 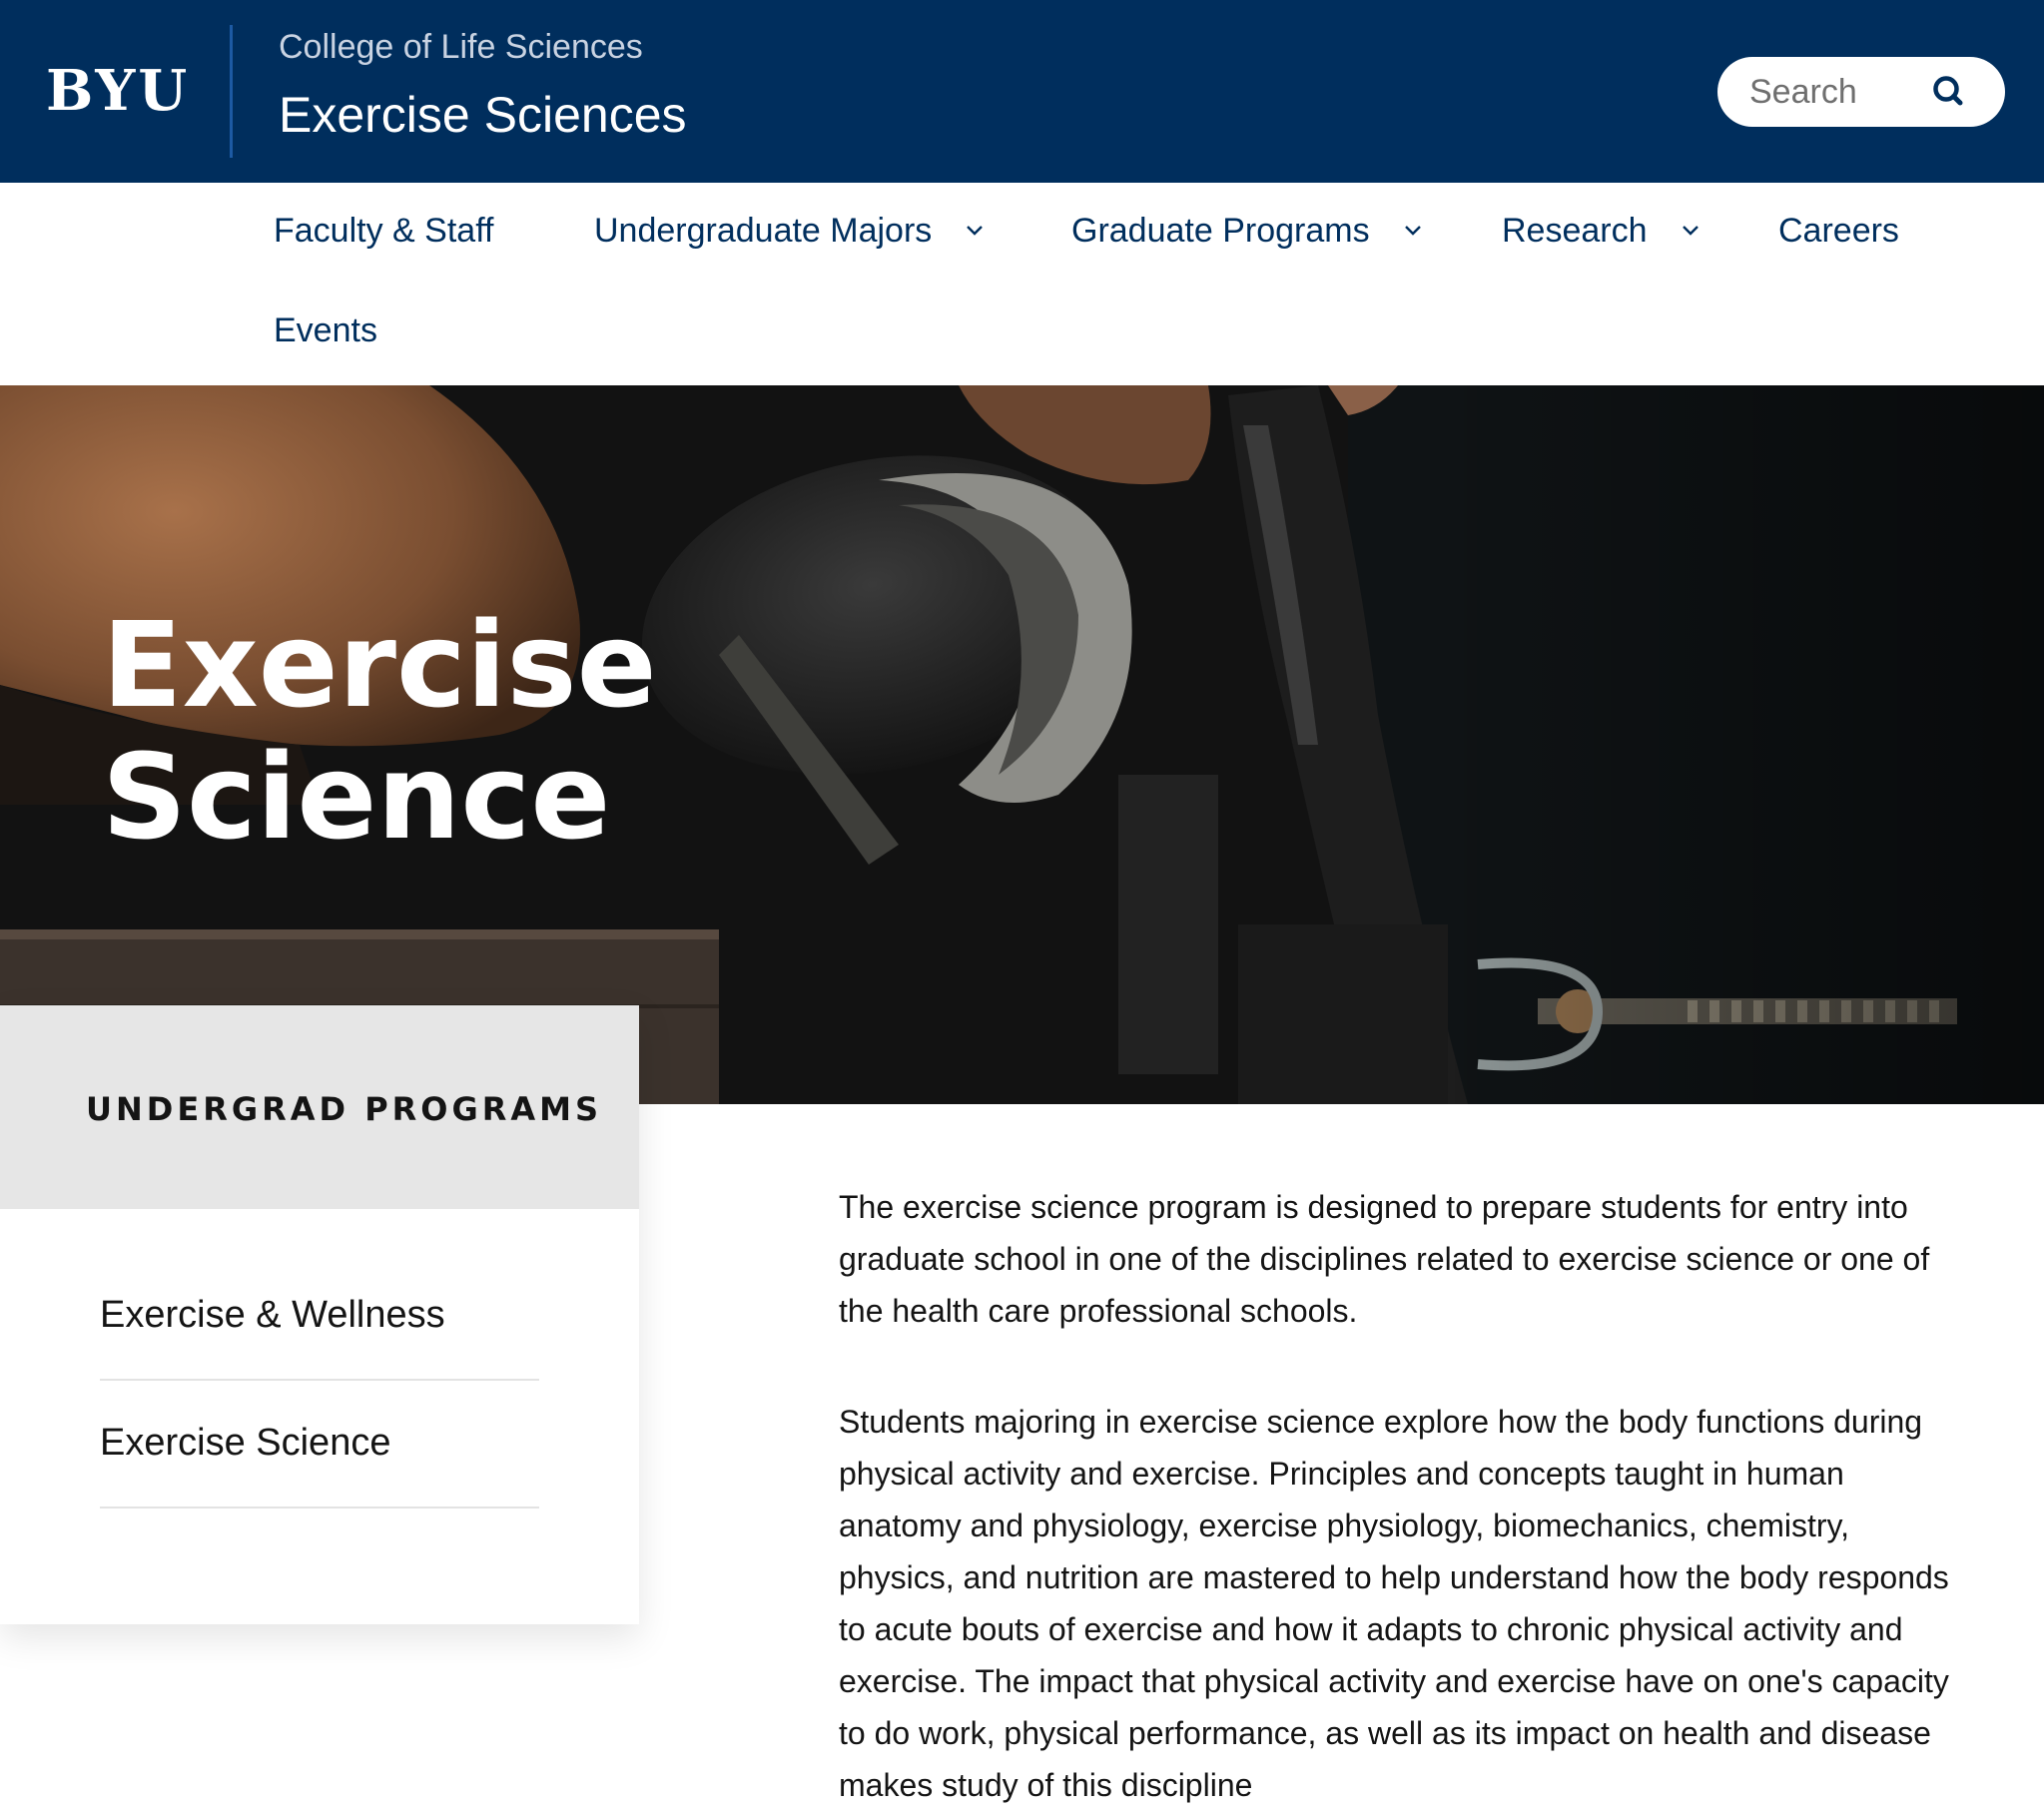 I want to click on nav-undergraduate-majors: Undergraduate Majors, so click(x=789, y=231).